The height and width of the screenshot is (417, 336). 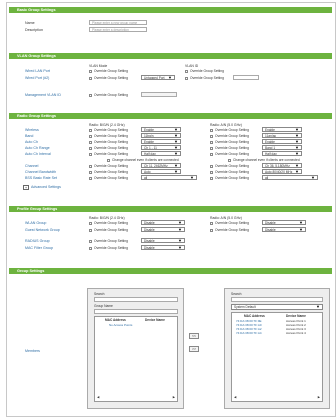 I want to click on bandwidth-24-select: Auto ▼, so click(x=161, y=171).